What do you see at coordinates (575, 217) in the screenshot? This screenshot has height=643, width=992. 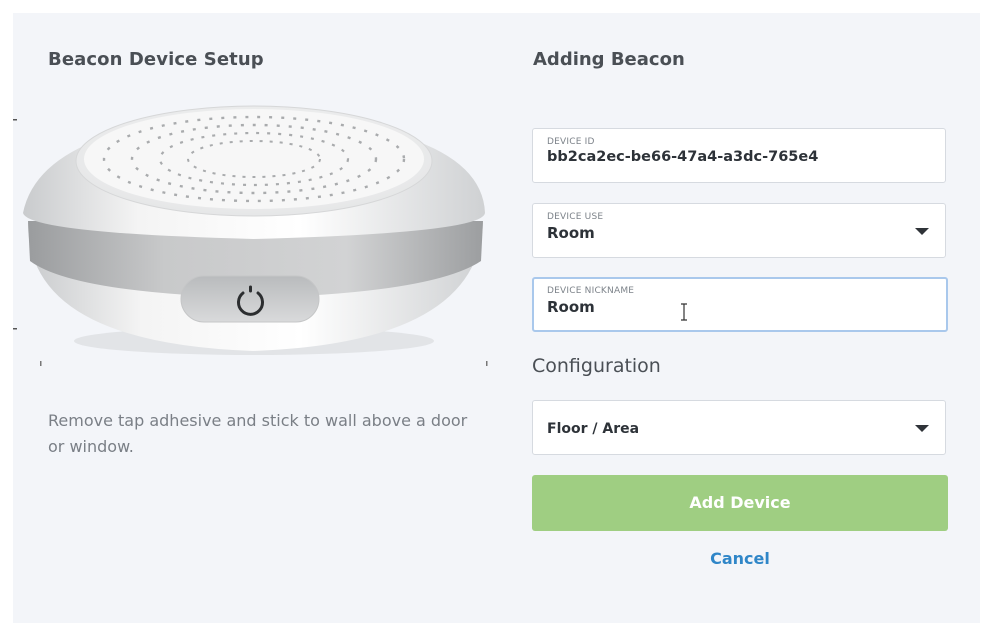 I see `device-use-label: DEVICE USE` at bounding box center [575, 217].